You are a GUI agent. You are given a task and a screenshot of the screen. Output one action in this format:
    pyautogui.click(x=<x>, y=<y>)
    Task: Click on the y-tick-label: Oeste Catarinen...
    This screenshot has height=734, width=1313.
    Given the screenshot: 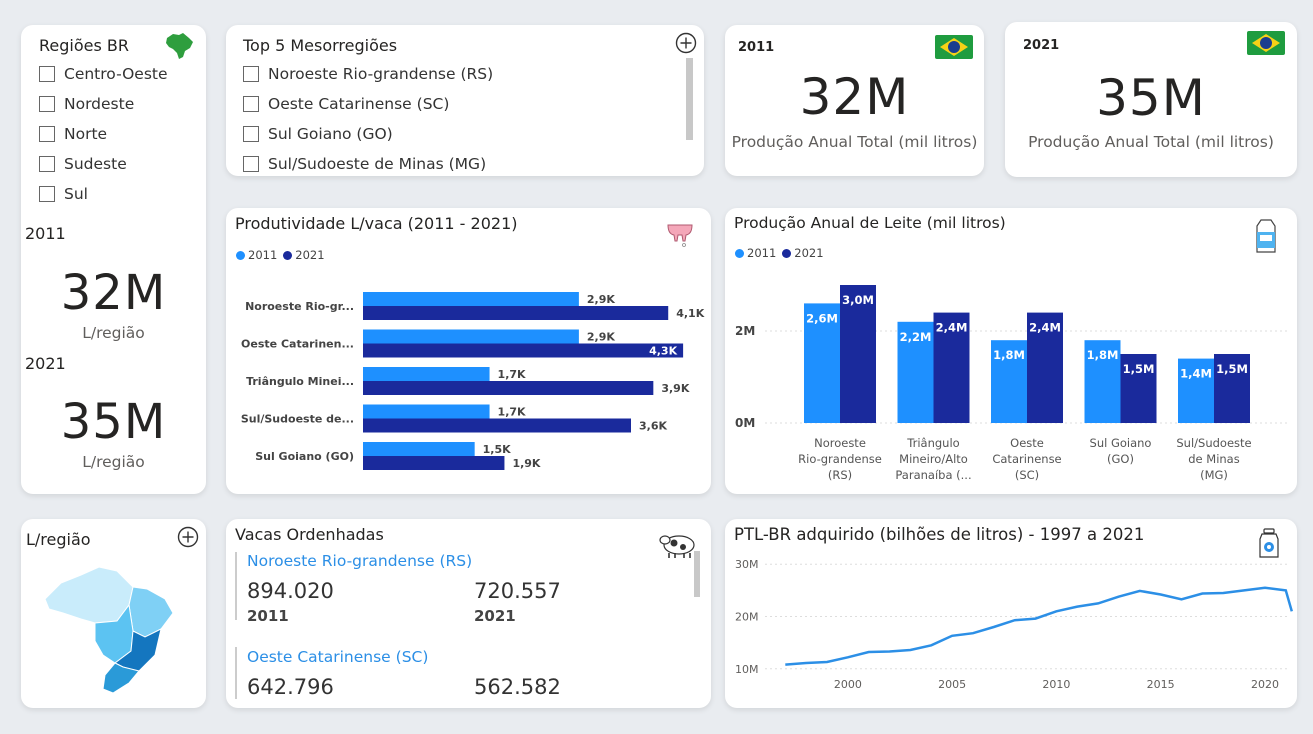 What is the action you would take?
    pyautogui.click(x=297, y=344)
    